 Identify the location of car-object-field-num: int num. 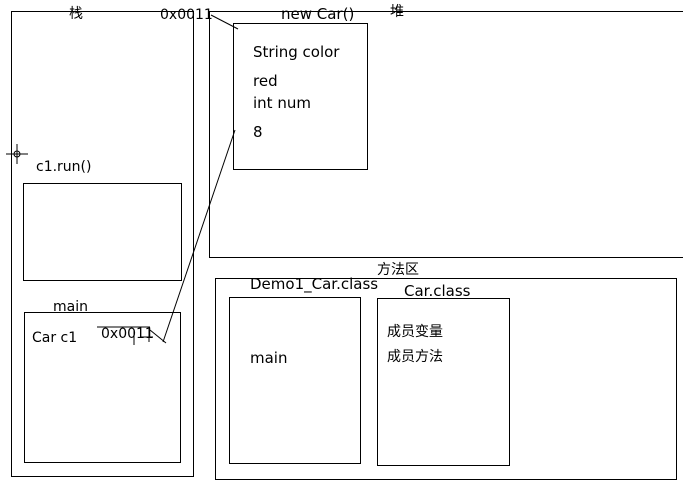
(282, 103).